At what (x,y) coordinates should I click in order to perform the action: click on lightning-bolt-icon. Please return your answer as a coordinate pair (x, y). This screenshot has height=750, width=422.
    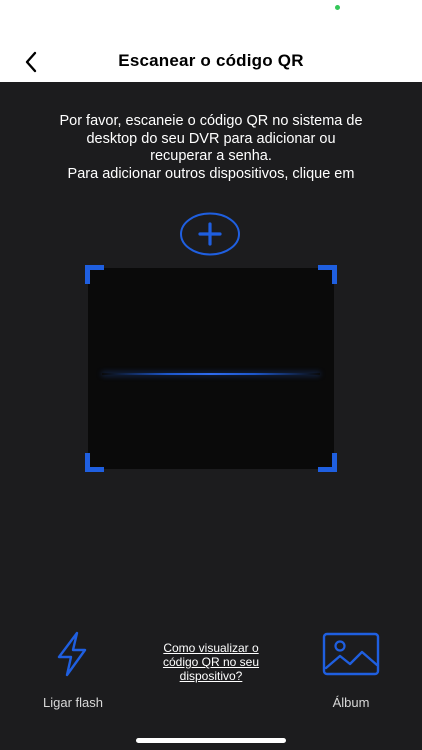
    Looking at the image, I should click on (72, 654).